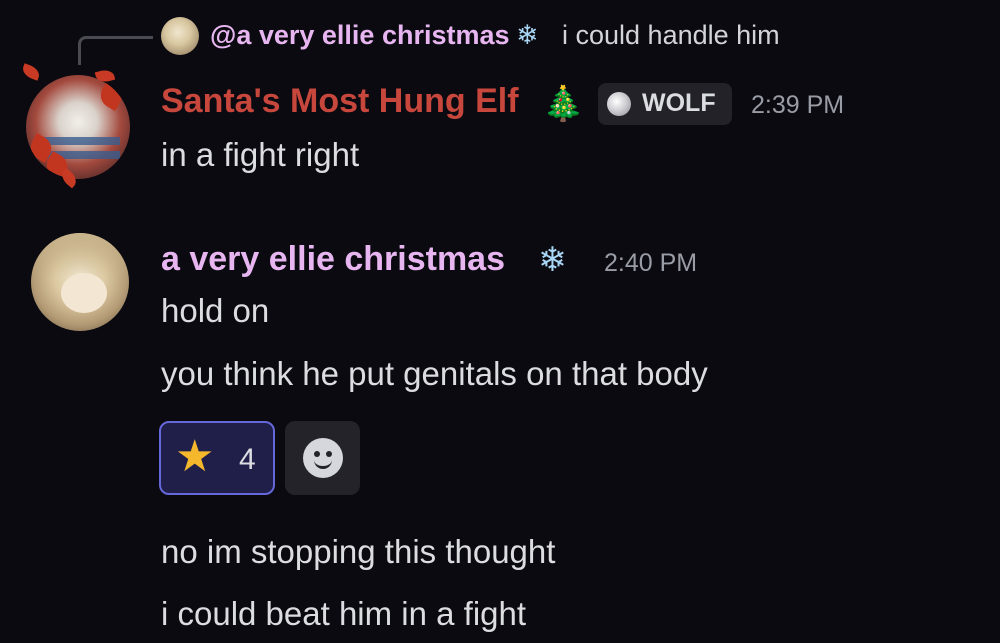 This screenshot has height=643, width=1000. What do you see at coordinates (78, 127) in the screenshot?
I see `santa-avatar` at bounding box center [78, 127].